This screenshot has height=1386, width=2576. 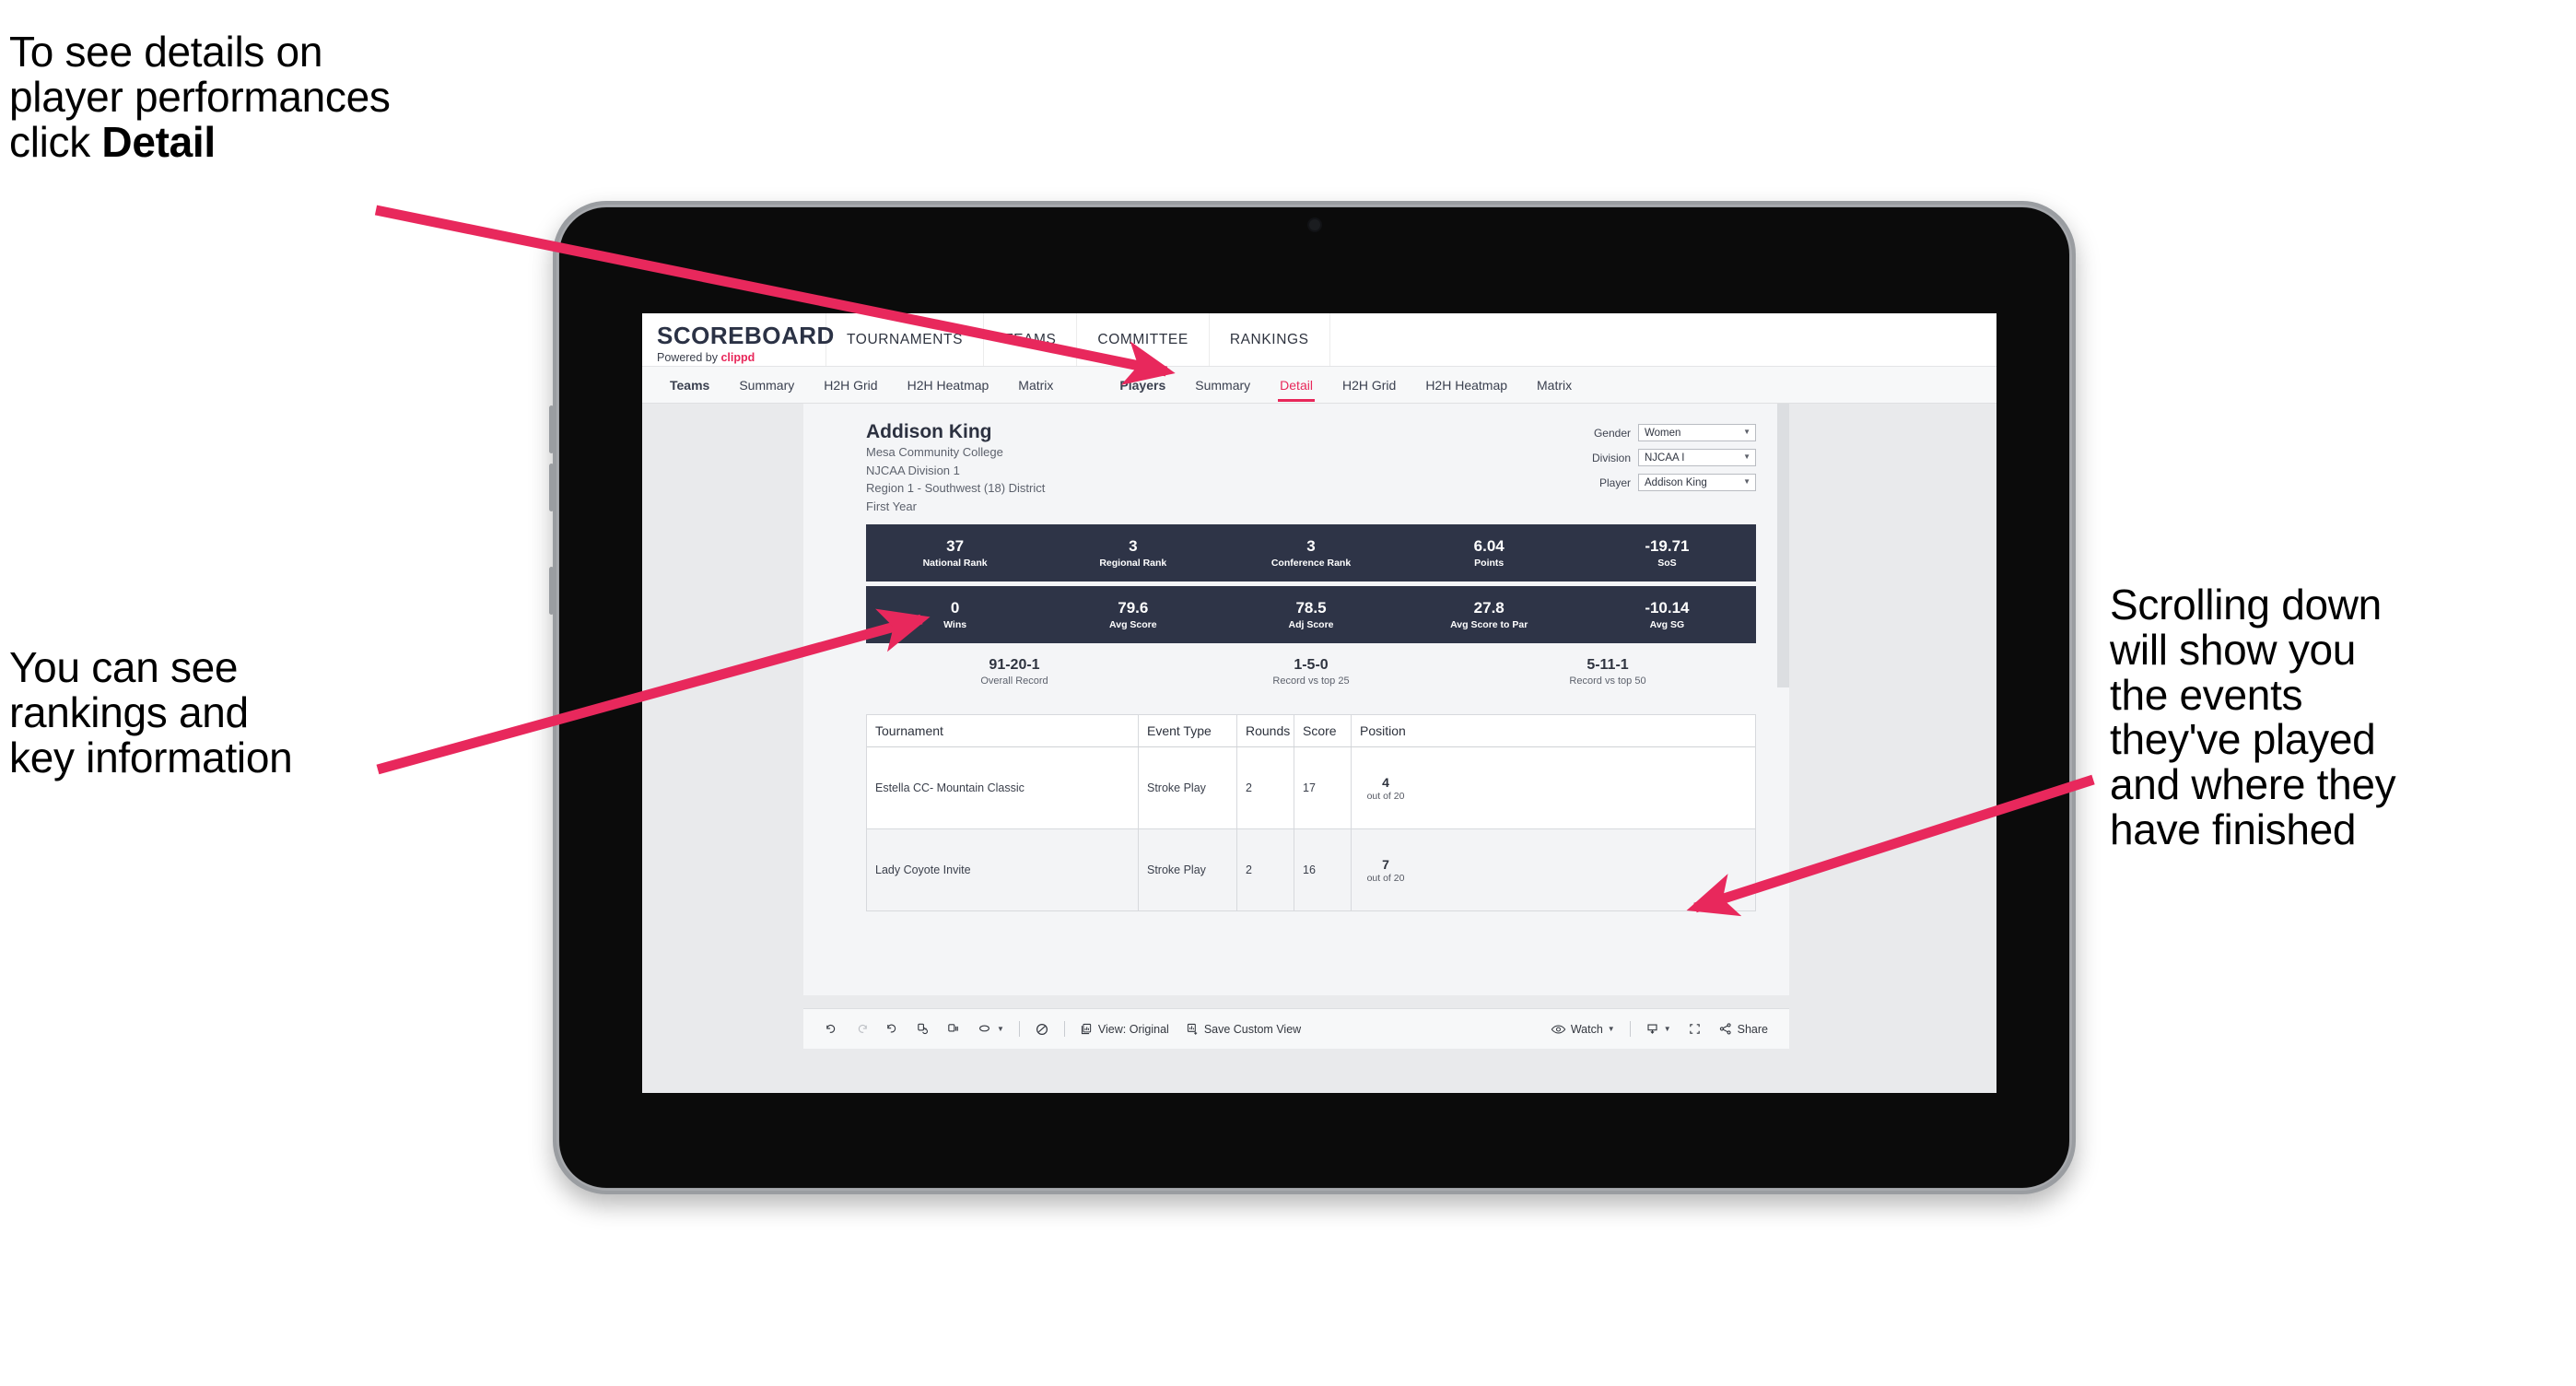 I want to click on pause-auto-update-button, so click(x=953, y=1029).